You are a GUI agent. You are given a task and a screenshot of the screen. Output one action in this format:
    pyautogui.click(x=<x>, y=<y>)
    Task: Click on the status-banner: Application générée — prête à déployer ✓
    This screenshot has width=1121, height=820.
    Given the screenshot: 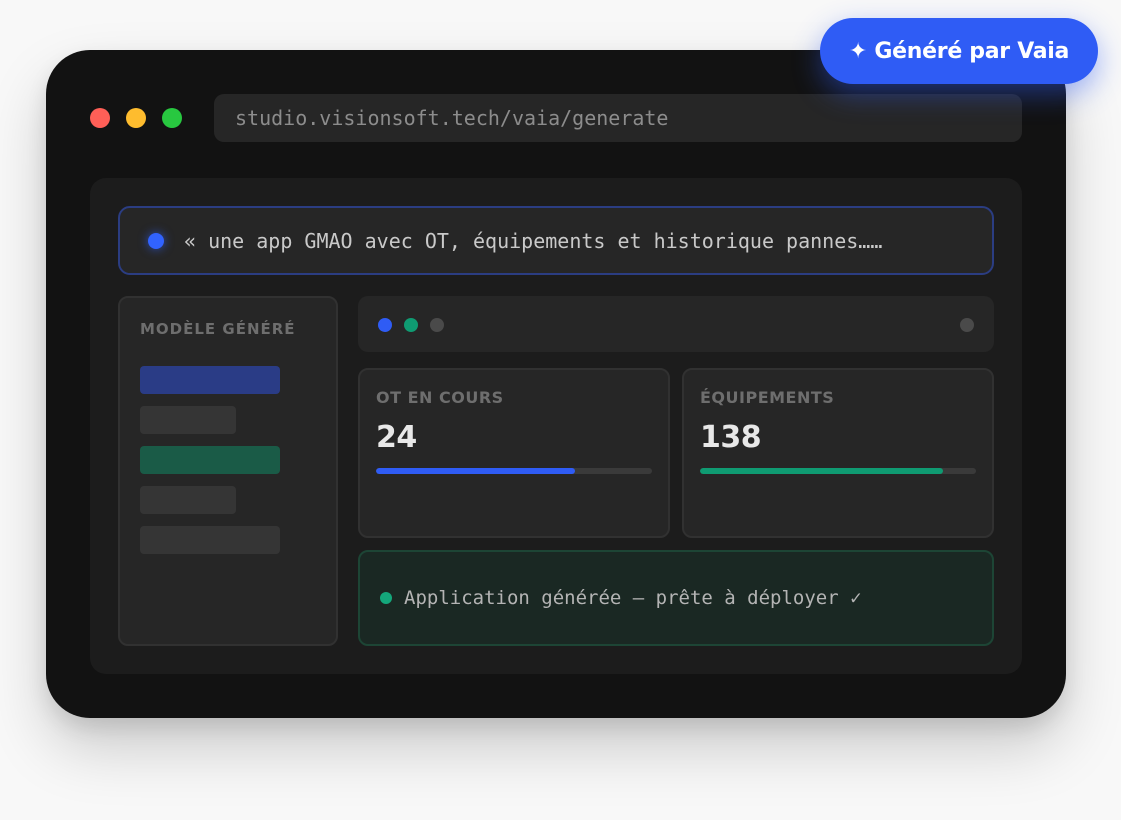 What is the action you would take?
    pyautogui.click(x=676, y=598)
    